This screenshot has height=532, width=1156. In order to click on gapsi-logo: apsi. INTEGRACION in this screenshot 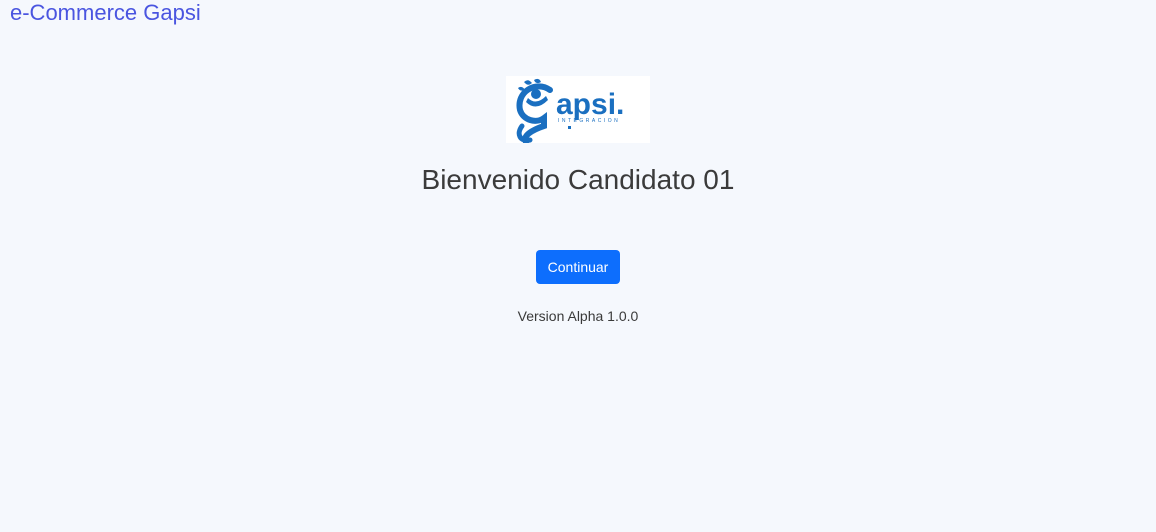, I will do `click(578, 109)`.